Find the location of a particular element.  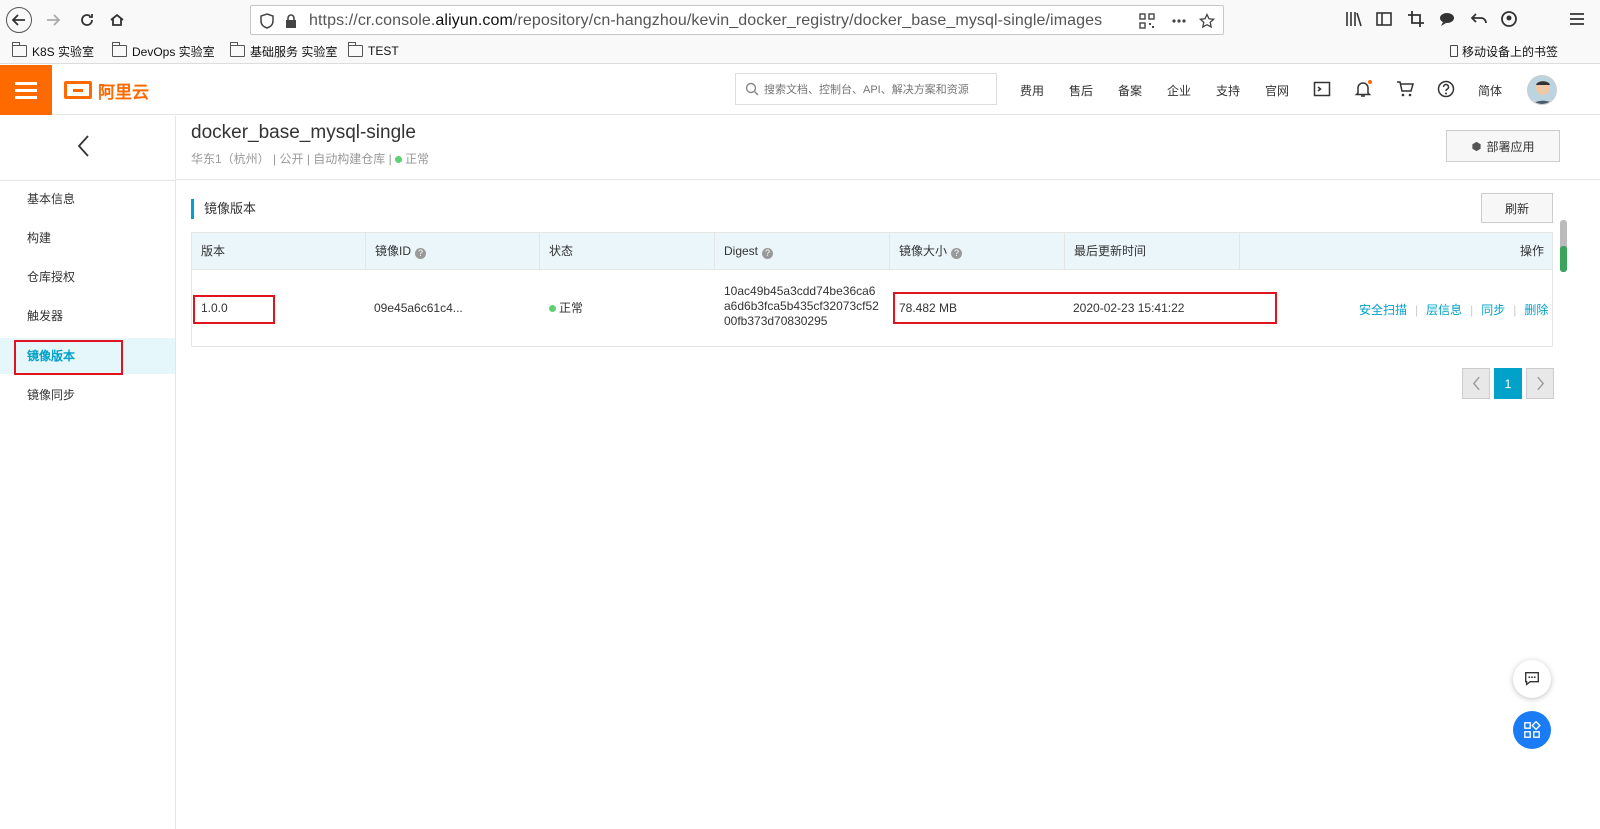

sidebar-toggle-icon is located at coordinates (1384, 19).